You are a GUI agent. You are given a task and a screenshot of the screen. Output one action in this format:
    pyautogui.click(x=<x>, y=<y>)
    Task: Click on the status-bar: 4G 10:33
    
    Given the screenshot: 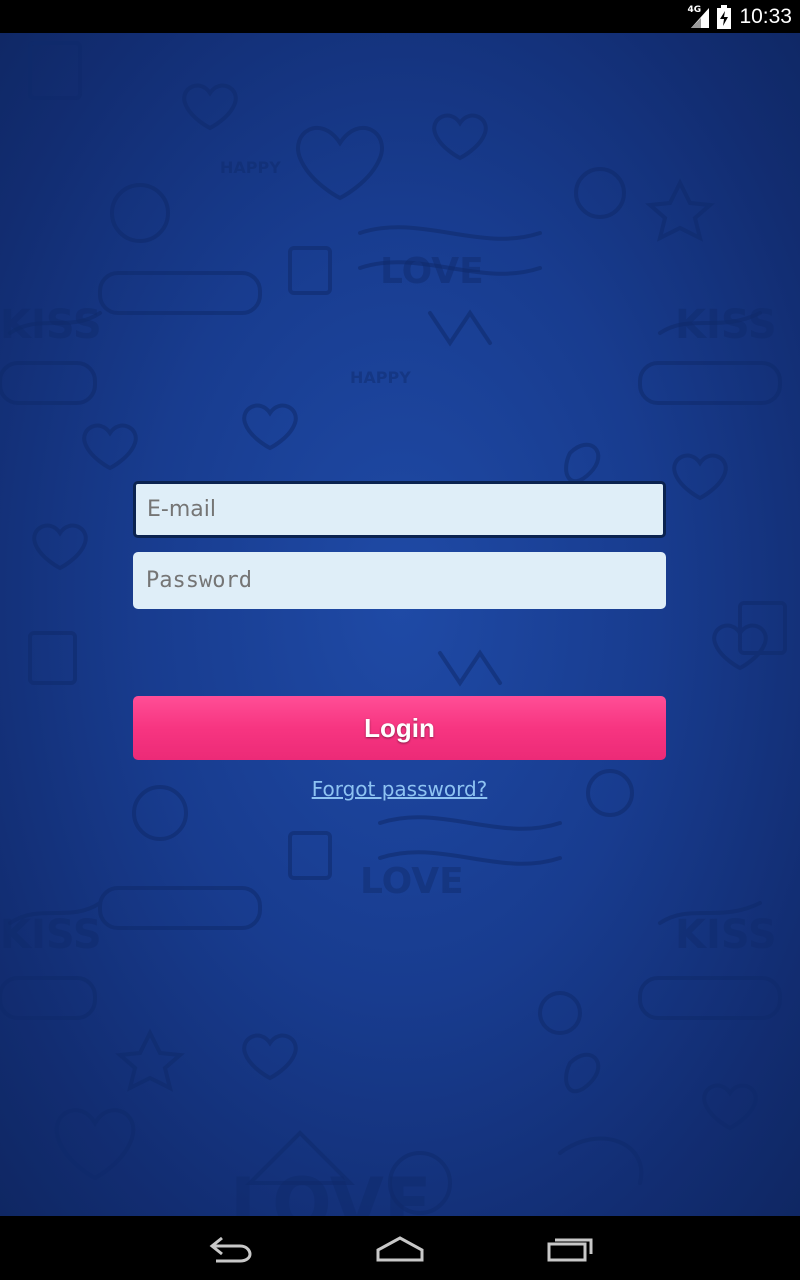 What is the action you would take?
    pyautogui.click(x=400, y=16)
    